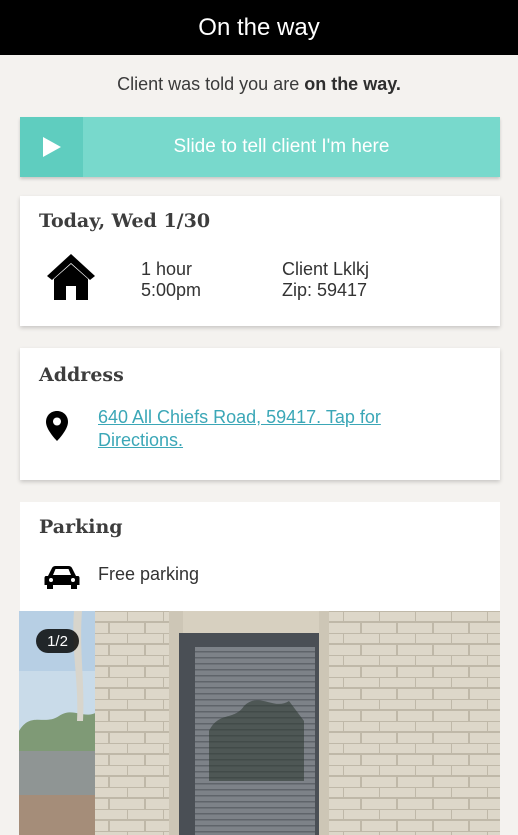 This screenshot has height=835, width=518. Describe the element at coordinates (352, 84) in the screenshot. I see `status-emphasis: on the way.` at that location.